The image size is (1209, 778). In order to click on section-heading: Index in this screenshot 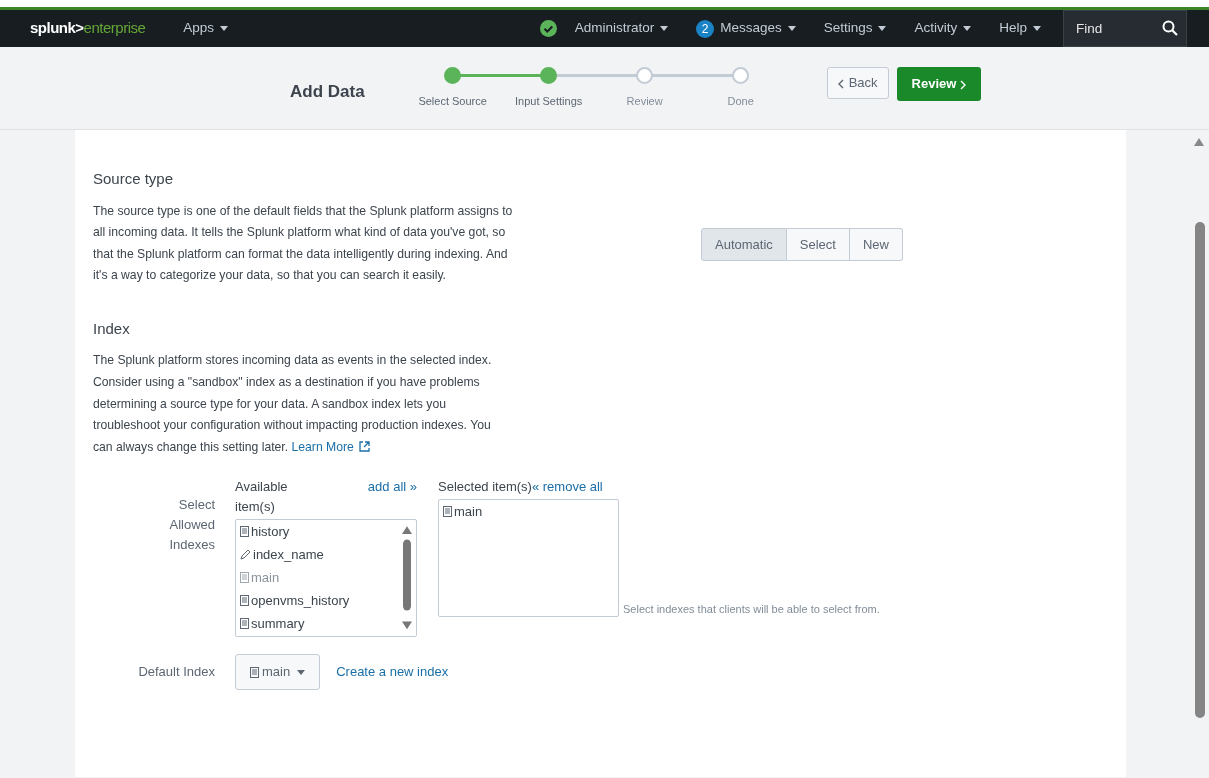, I will do `click(112, 328)`.